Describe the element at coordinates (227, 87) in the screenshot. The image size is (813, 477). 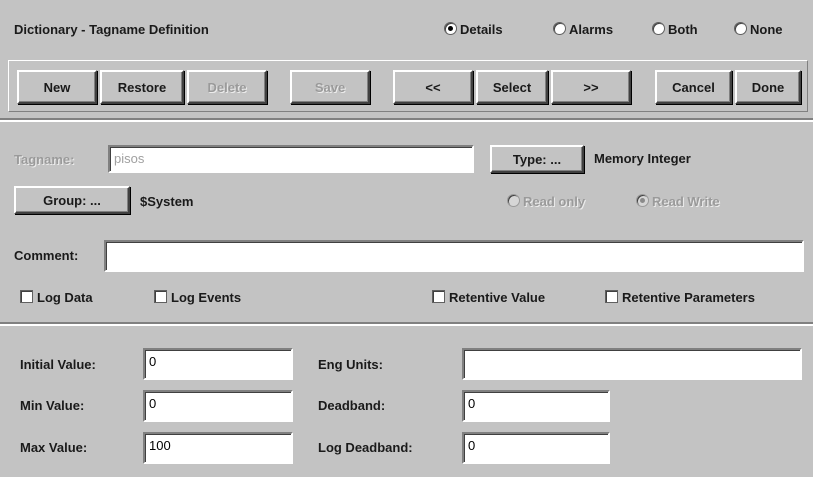
I see `delete-button: Delete` at that location.